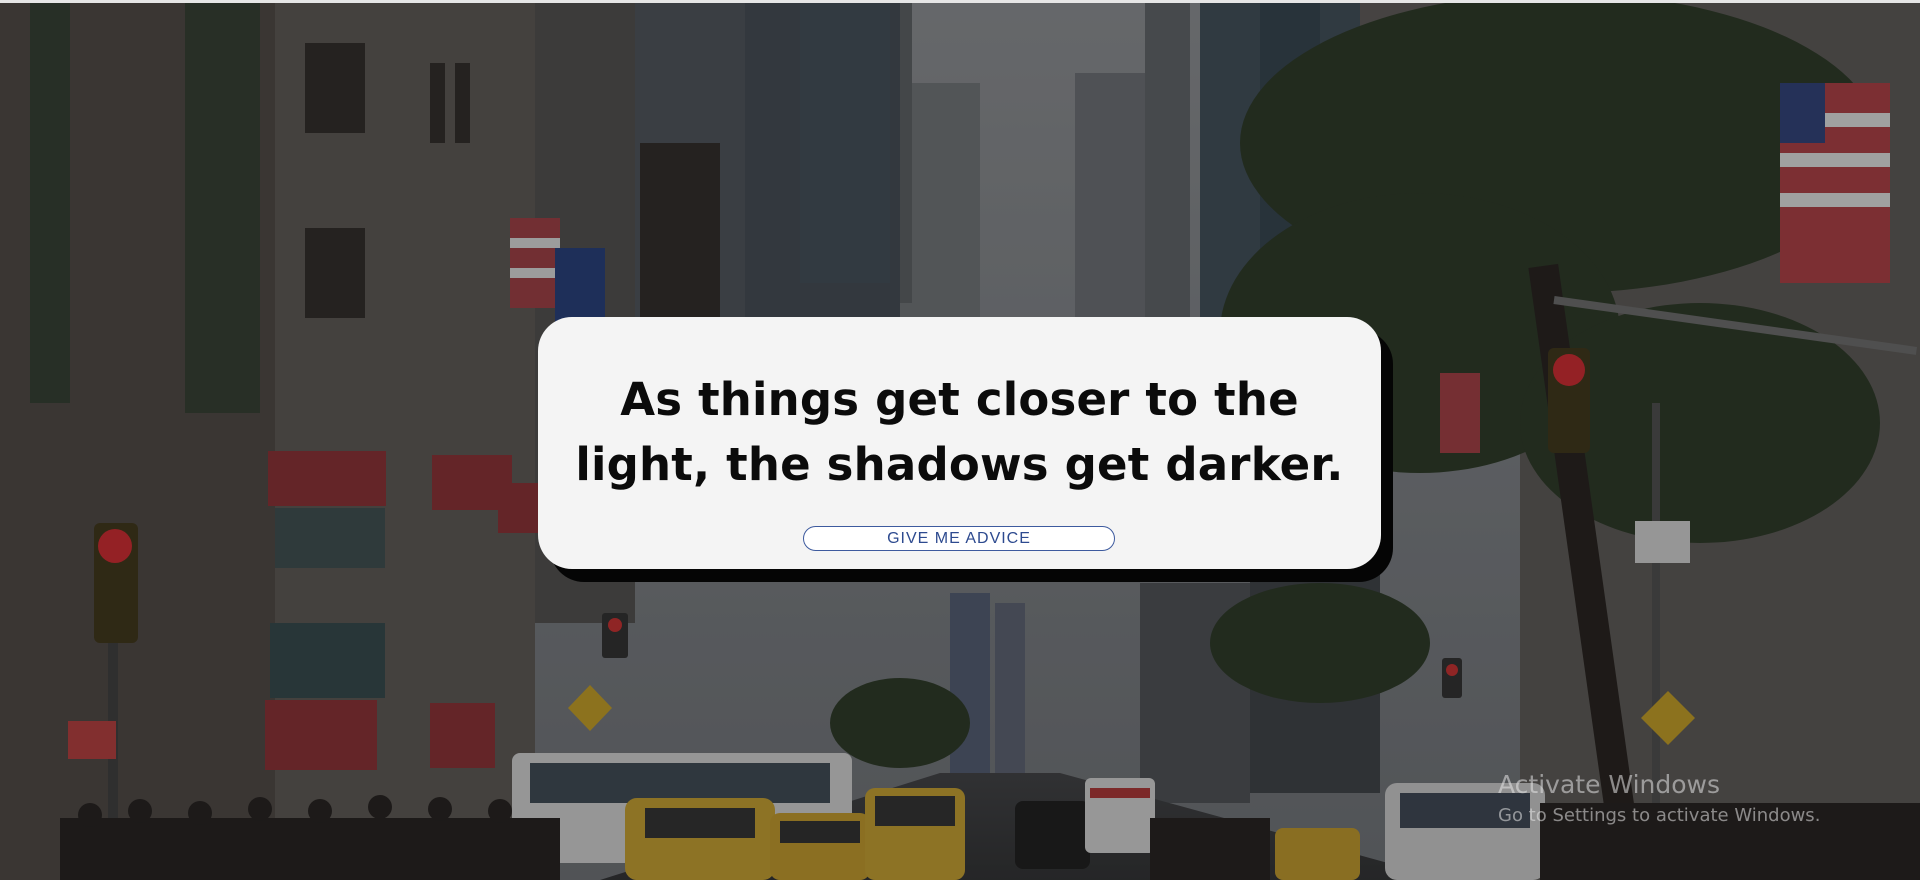 This screenshot has width=1920, height=880. Describe the element at coordinates (1609, 784) in the screenshot. I see `watermark-title: Activate Windows` at that location.